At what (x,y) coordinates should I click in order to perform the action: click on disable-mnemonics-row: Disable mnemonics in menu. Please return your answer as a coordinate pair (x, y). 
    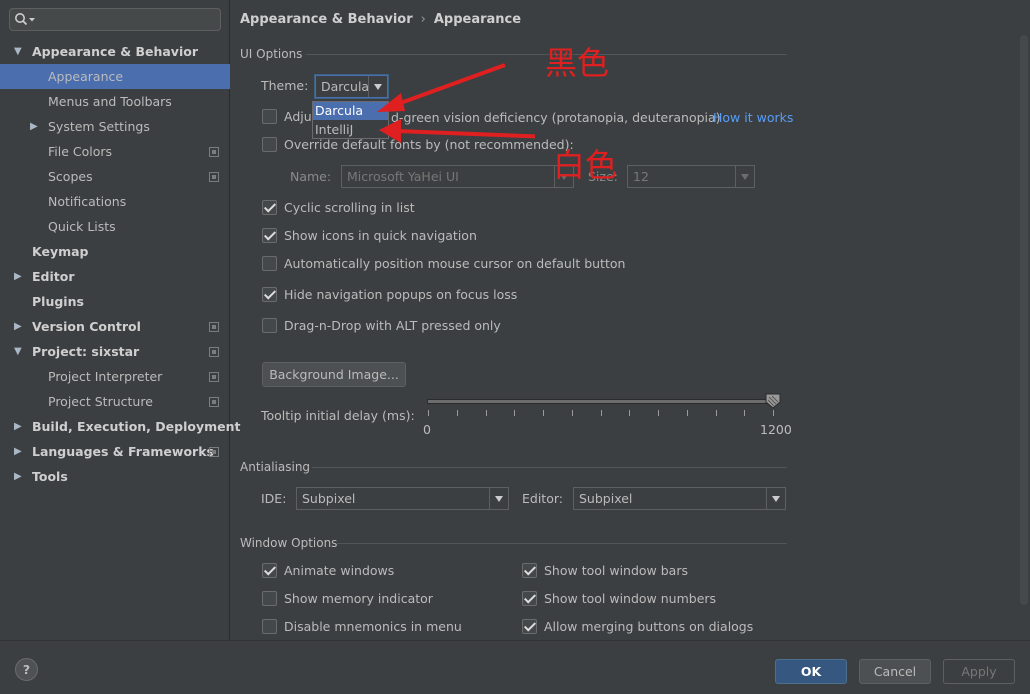
    Looking at the image, I should click on (382, 627).